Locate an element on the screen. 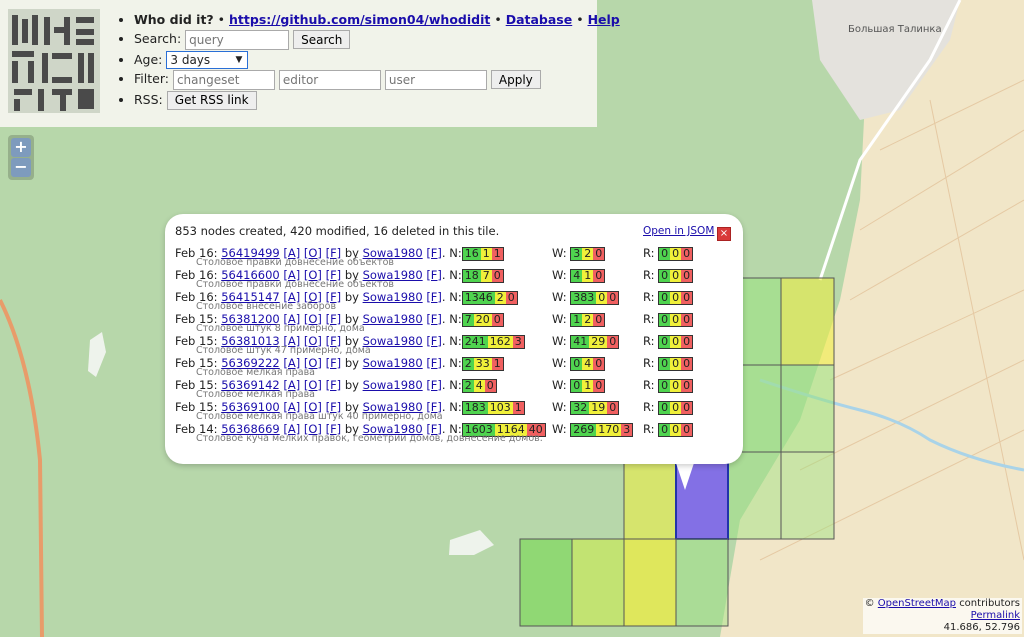  rss-button: Get RSS link is located at coordinates (211, 100).